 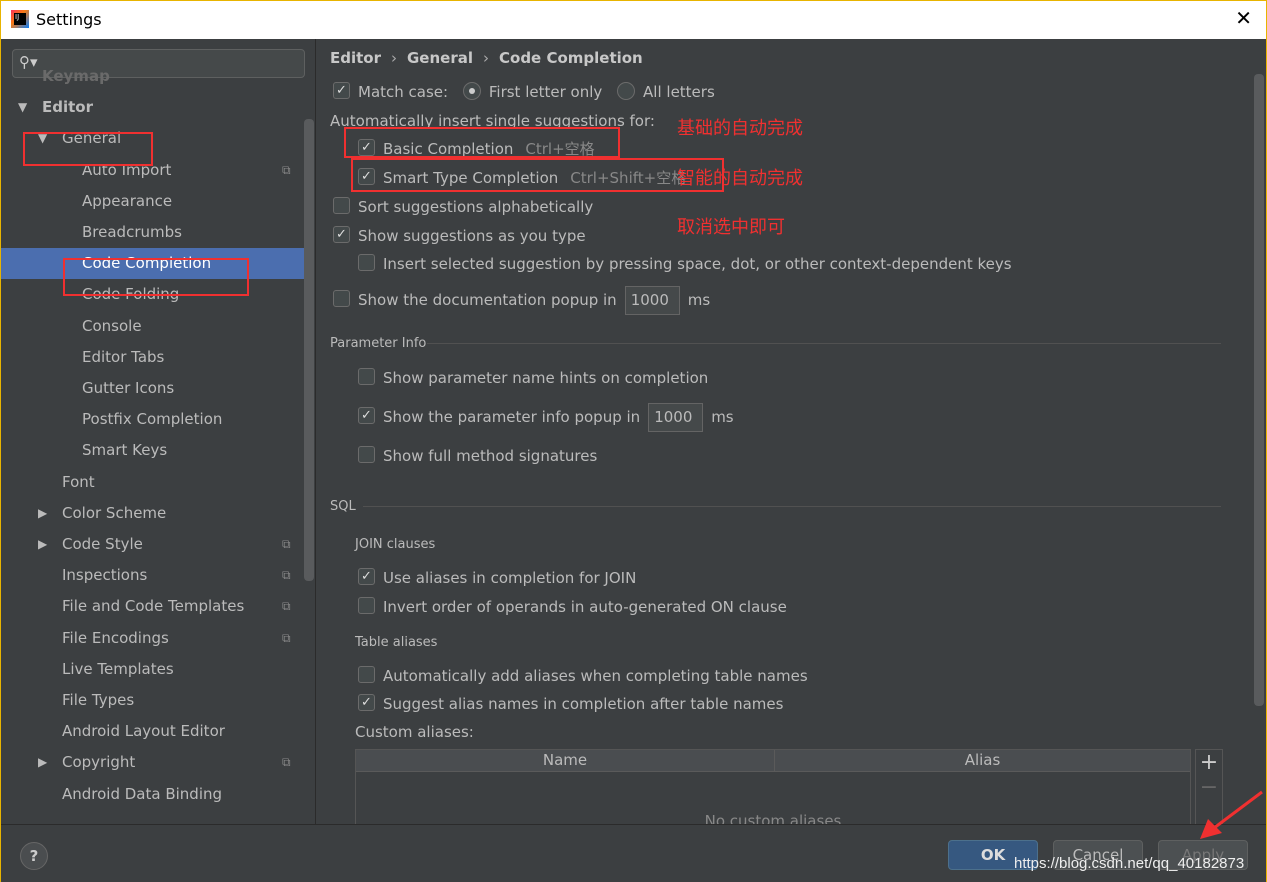 I want to click on param-hints-checkbox, so click(x=366, y=376).